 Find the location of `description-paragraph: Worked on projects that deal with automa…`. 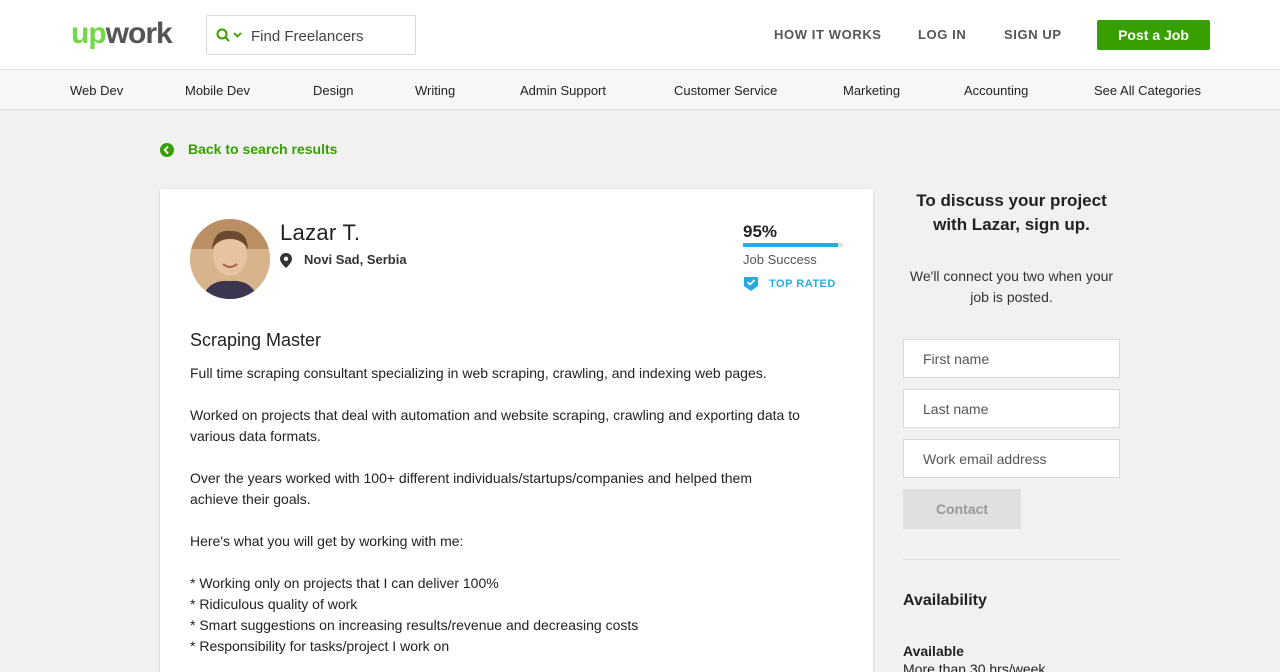

description-paragraph: Worked on projects that deal with automa… is located at coordinates (495, 425).